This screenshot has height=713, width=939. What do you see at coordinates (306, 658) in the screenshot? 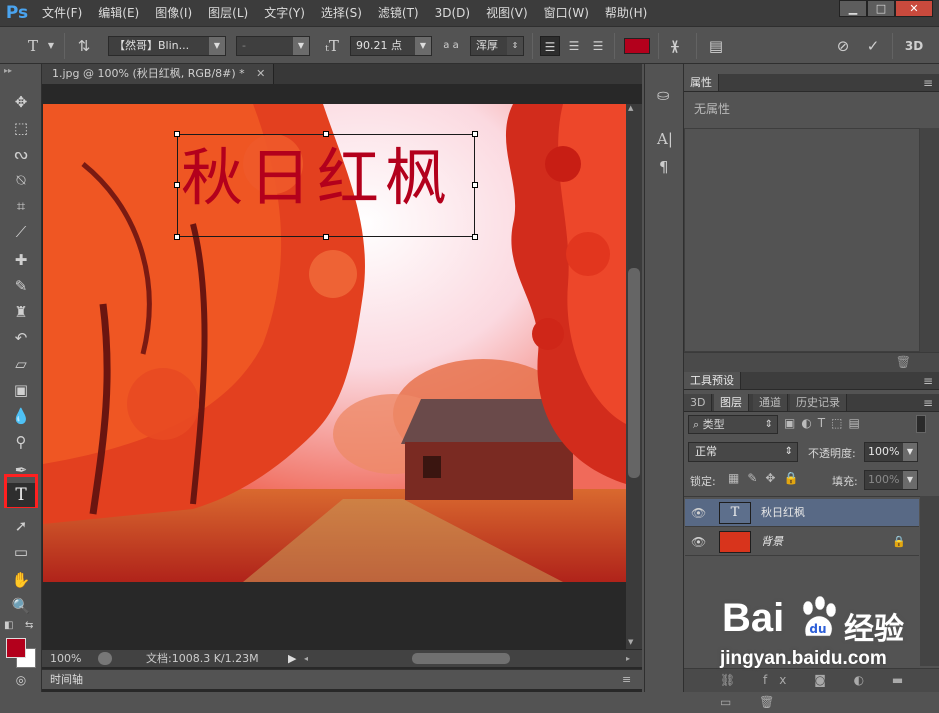
I see `scroll-left-icon: ◂` at bounding box center [306, 658].